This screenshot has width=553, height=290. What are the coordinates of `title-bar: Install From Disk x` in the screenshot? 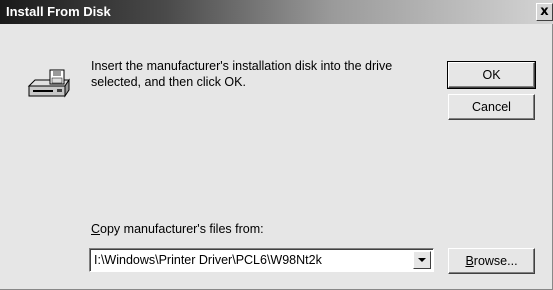 It's located at (276, 12).